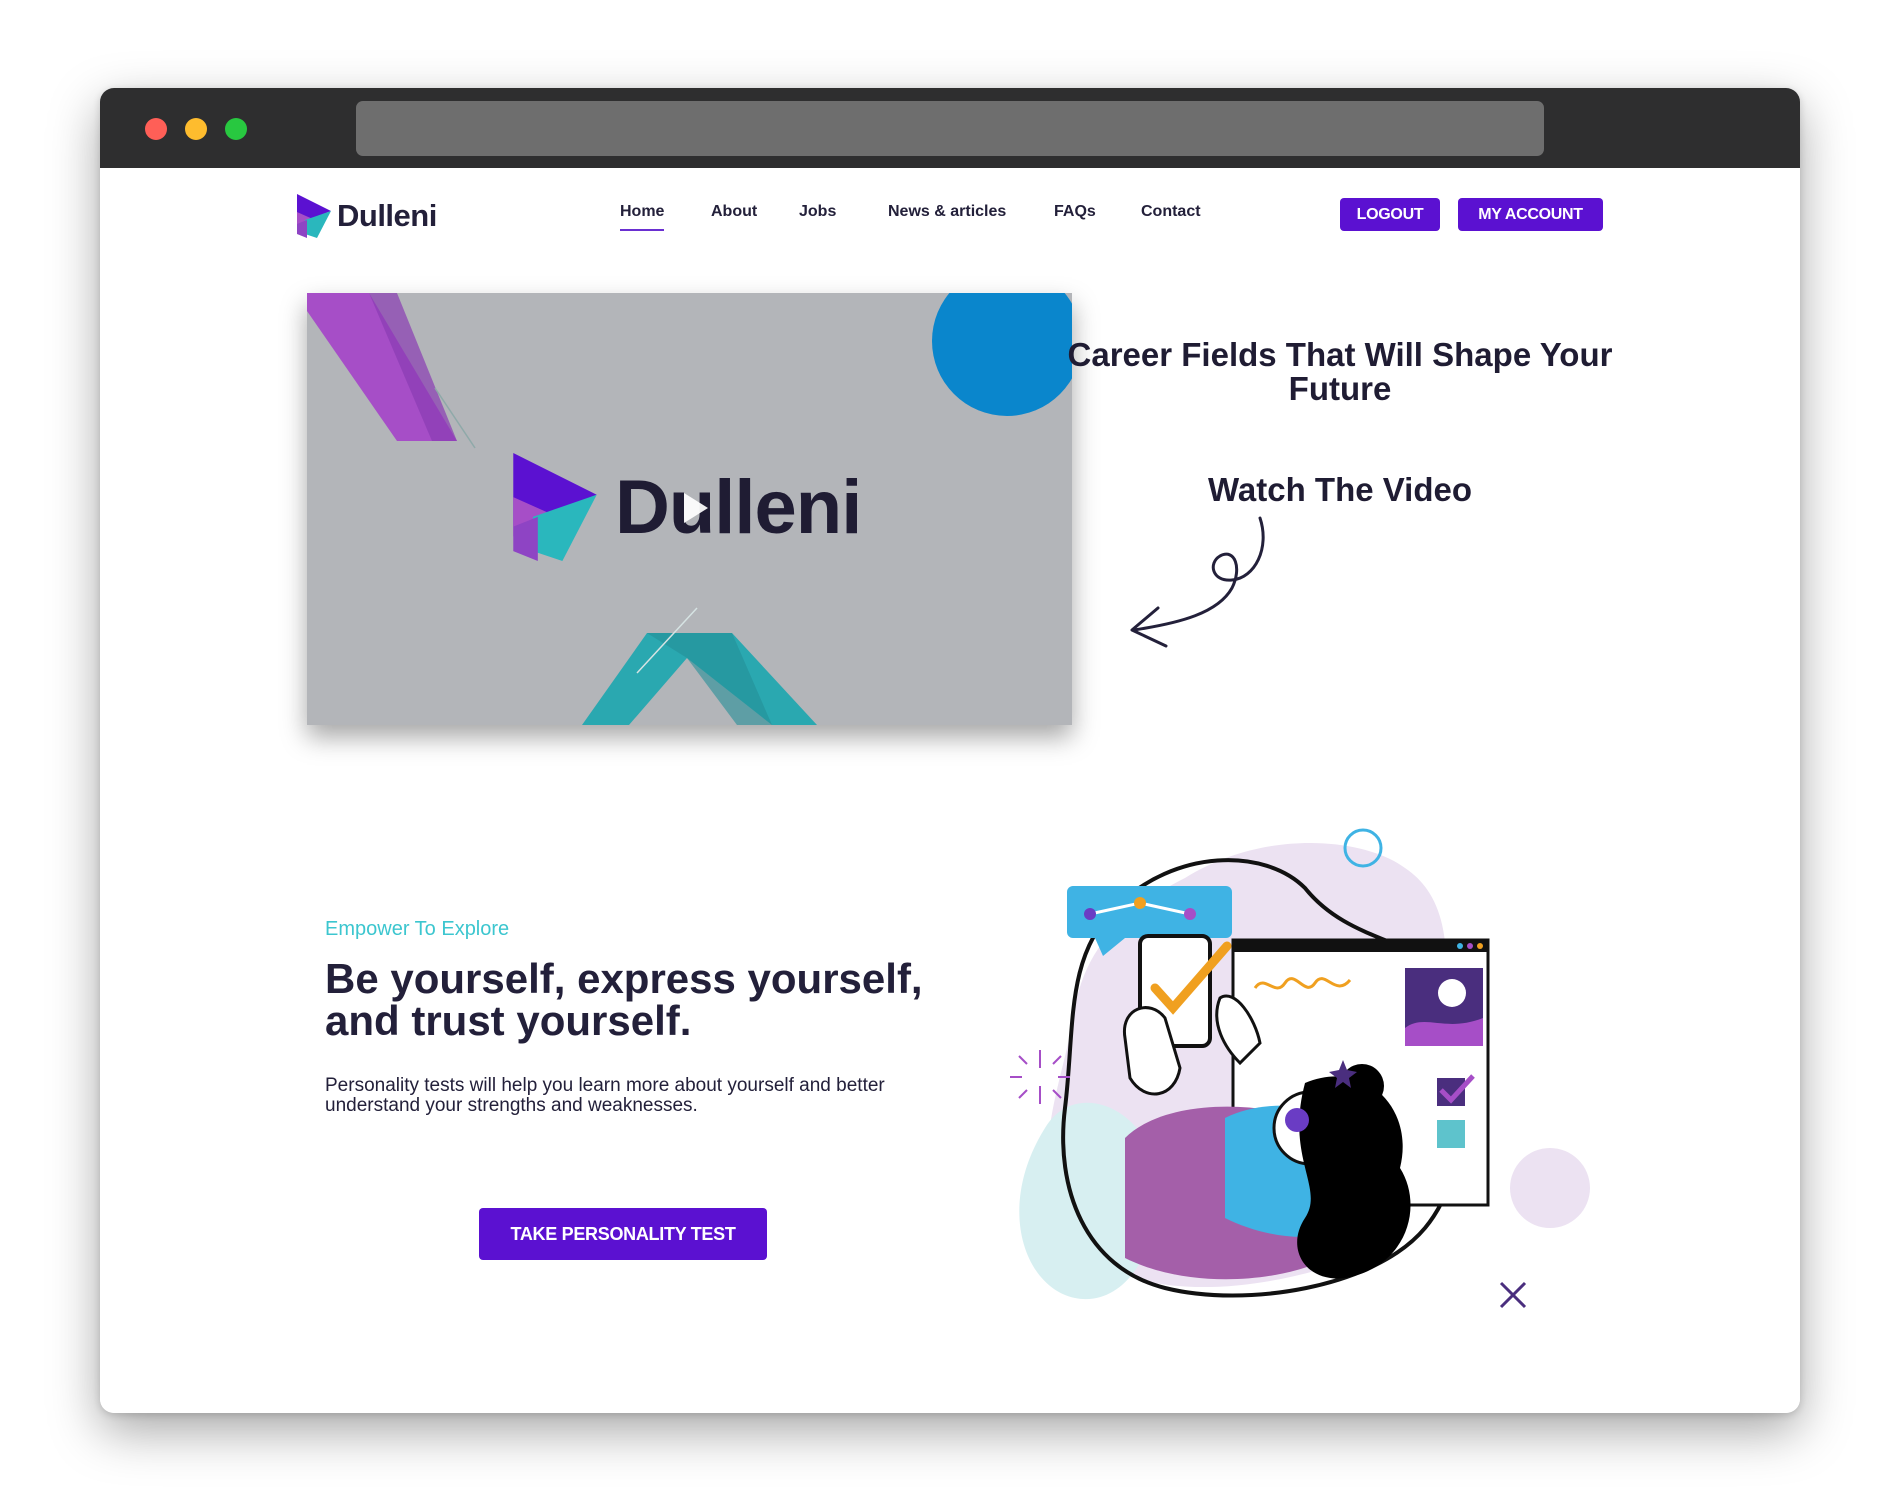 The height and width of the screenshot is (1500, 1900). I want to click on nav-contact: Contact, so click(1171, 212).